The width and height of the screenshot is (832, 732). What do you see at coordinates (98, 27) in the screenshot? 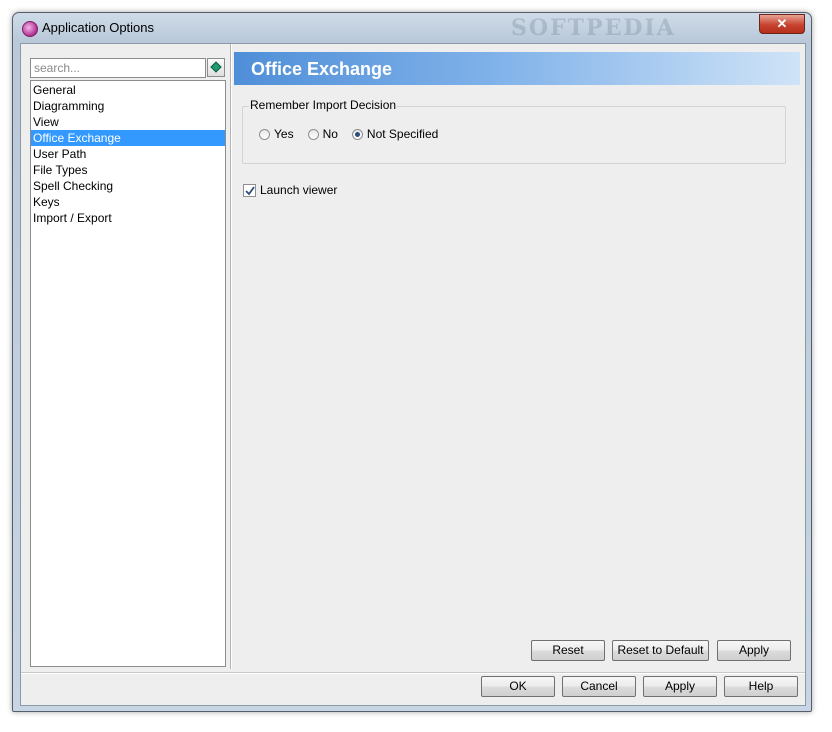
I see `window-title: Application Options` at bounding box center [98, 27].